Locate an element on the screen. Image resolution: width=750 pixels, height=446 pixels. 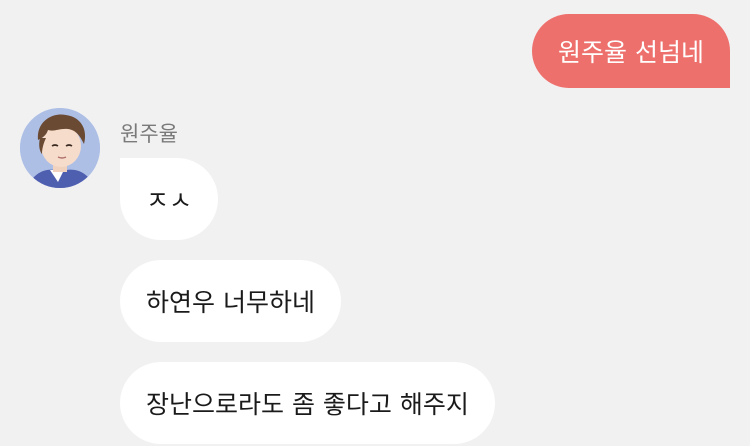
sender-avatar is located at coordinates (60, 148).